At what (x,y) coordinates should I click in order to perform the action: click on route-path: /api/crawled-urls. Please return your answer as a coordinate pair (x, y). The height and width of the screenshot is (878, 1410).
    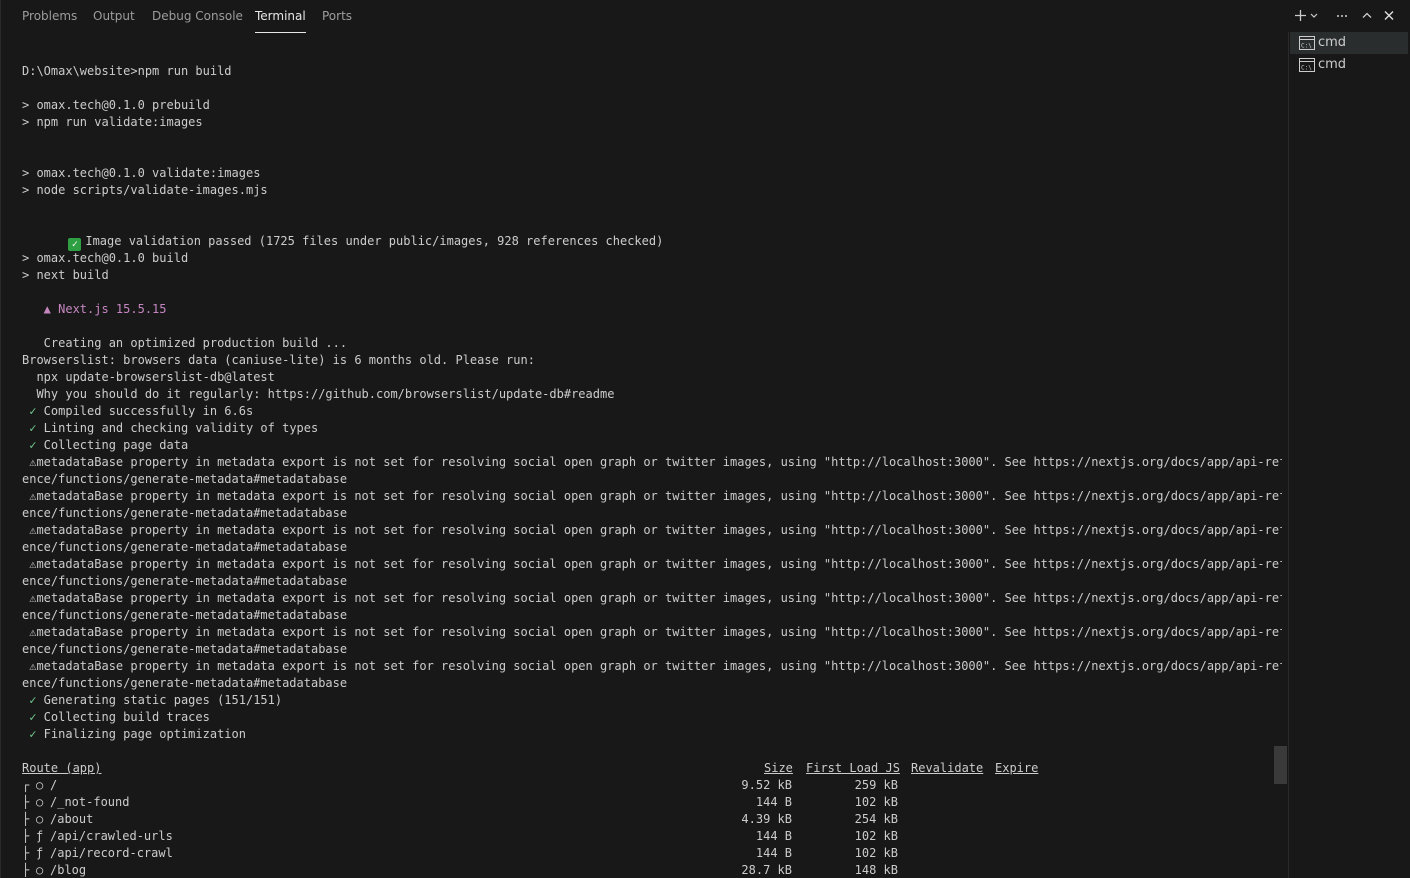
    Looking at the image, I should click on (111, 836).